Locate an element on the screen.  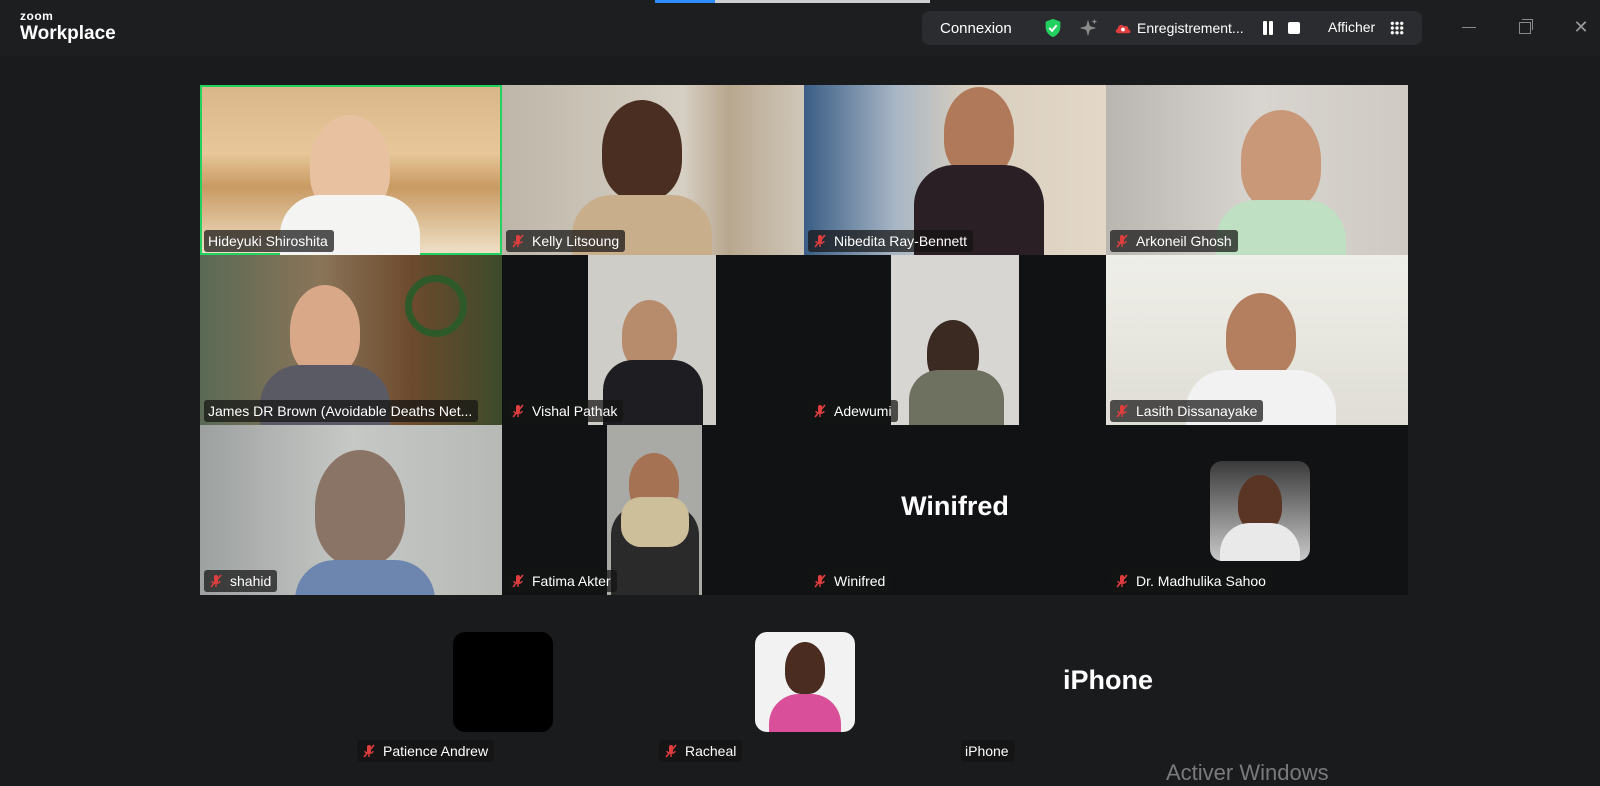
zoom-workplace-logo: zoom Workplace is located at coordinates (68, 26).